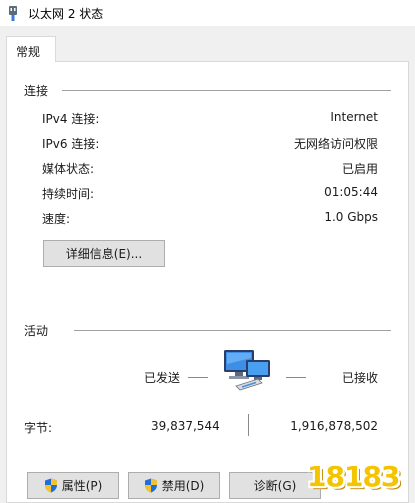 This screenshot has width=415, height=503. Describe the element at coordinates (13, 13) in the screenshot. I see `ethernet-plug-icon` at that location.